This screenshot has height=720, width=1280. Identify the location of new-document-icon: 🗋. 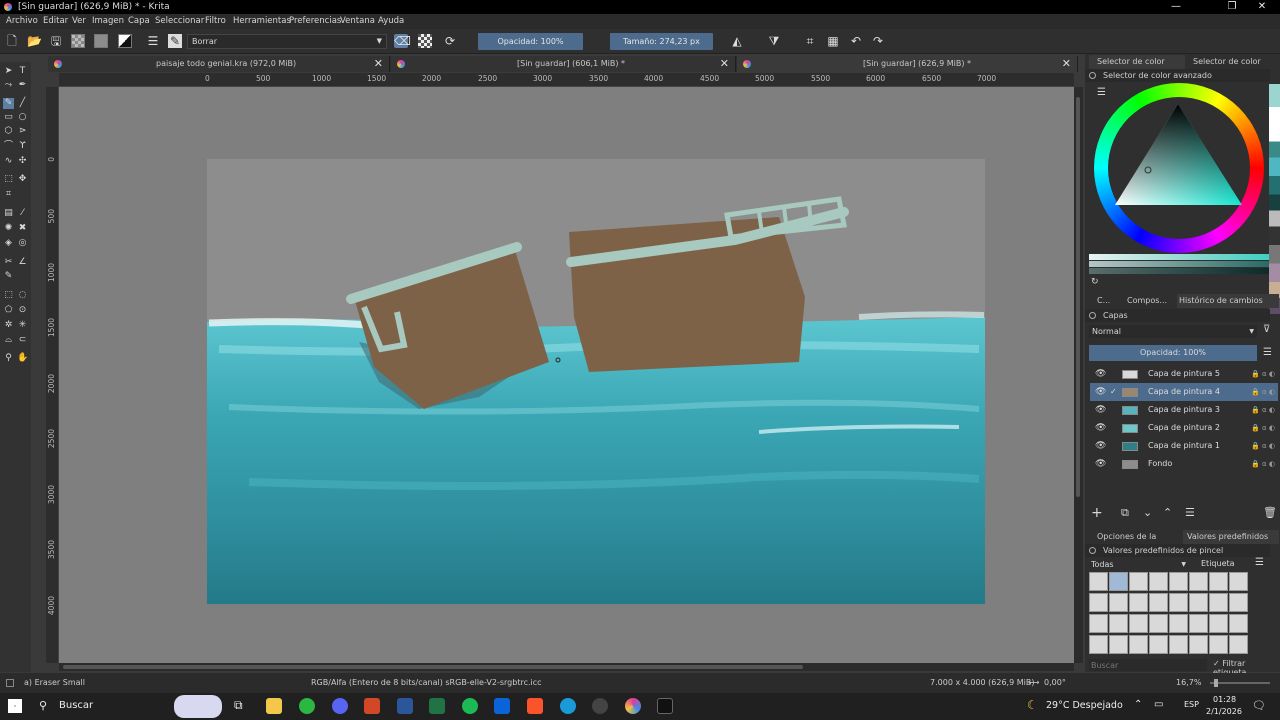
(12, 41).